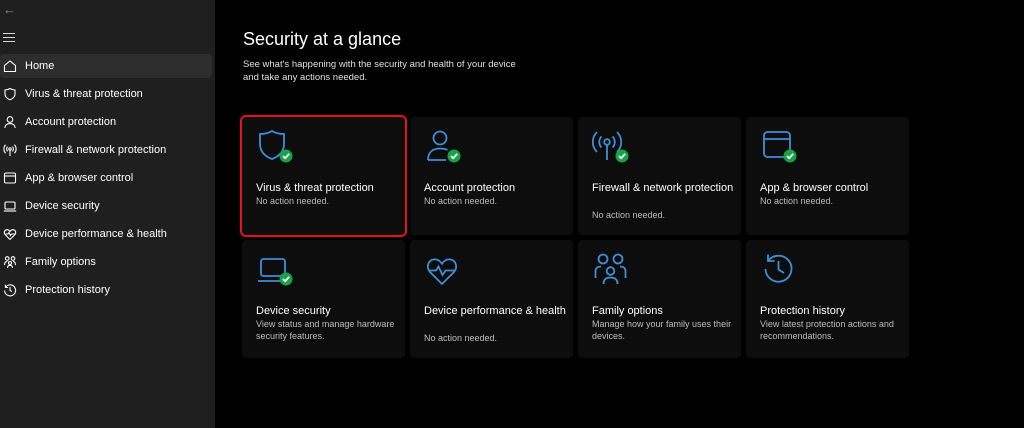  I want to click on sidebar-item-label: Protection history, so click(67, 290).